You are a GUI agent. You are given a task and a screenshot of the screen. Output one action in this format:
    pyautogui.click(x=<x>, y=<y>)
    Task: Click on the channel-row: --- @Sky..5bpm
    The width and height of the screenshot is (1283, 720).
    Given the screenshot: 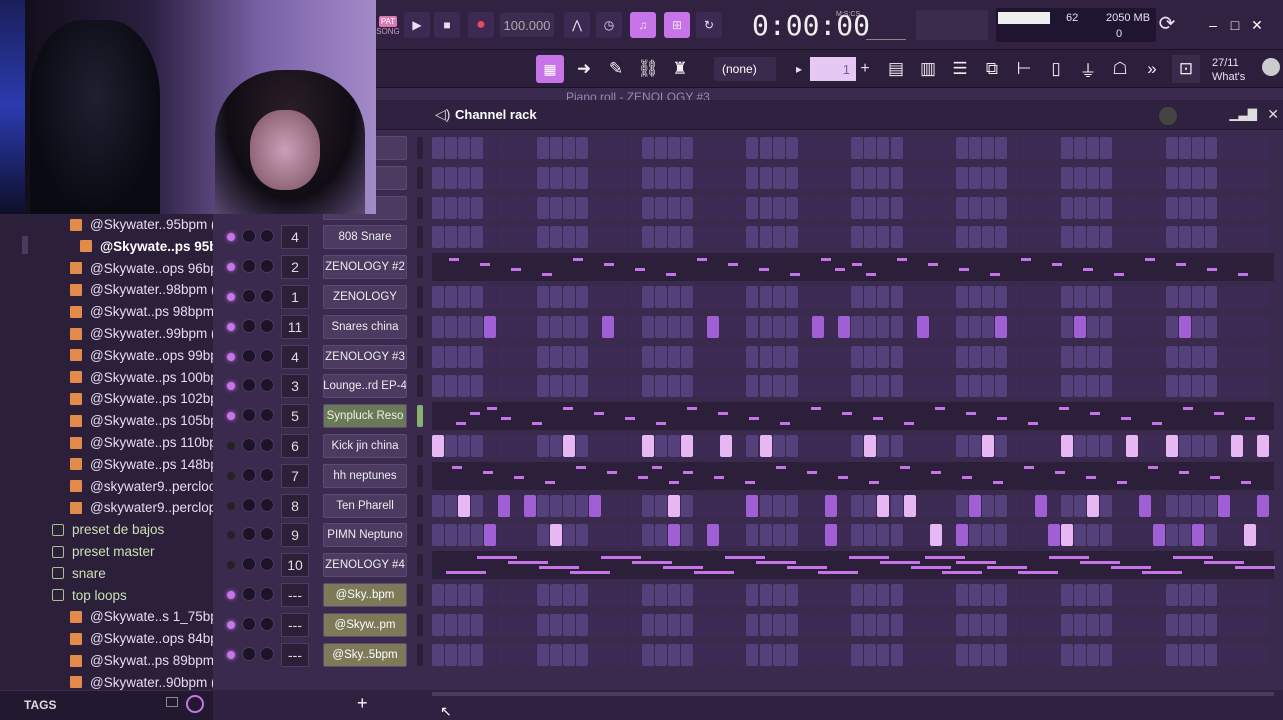 What is the action you would take?
    pyautogui.click(x=748, y=655)
    